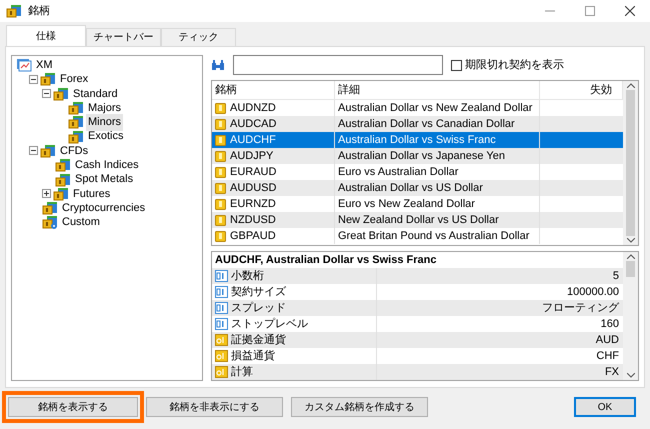 This screenshot has width=650, height=429. What do you see at coordinates (198, 37) in the screenshot?
I see `tab: ティック` at bounding box center [198, 37].